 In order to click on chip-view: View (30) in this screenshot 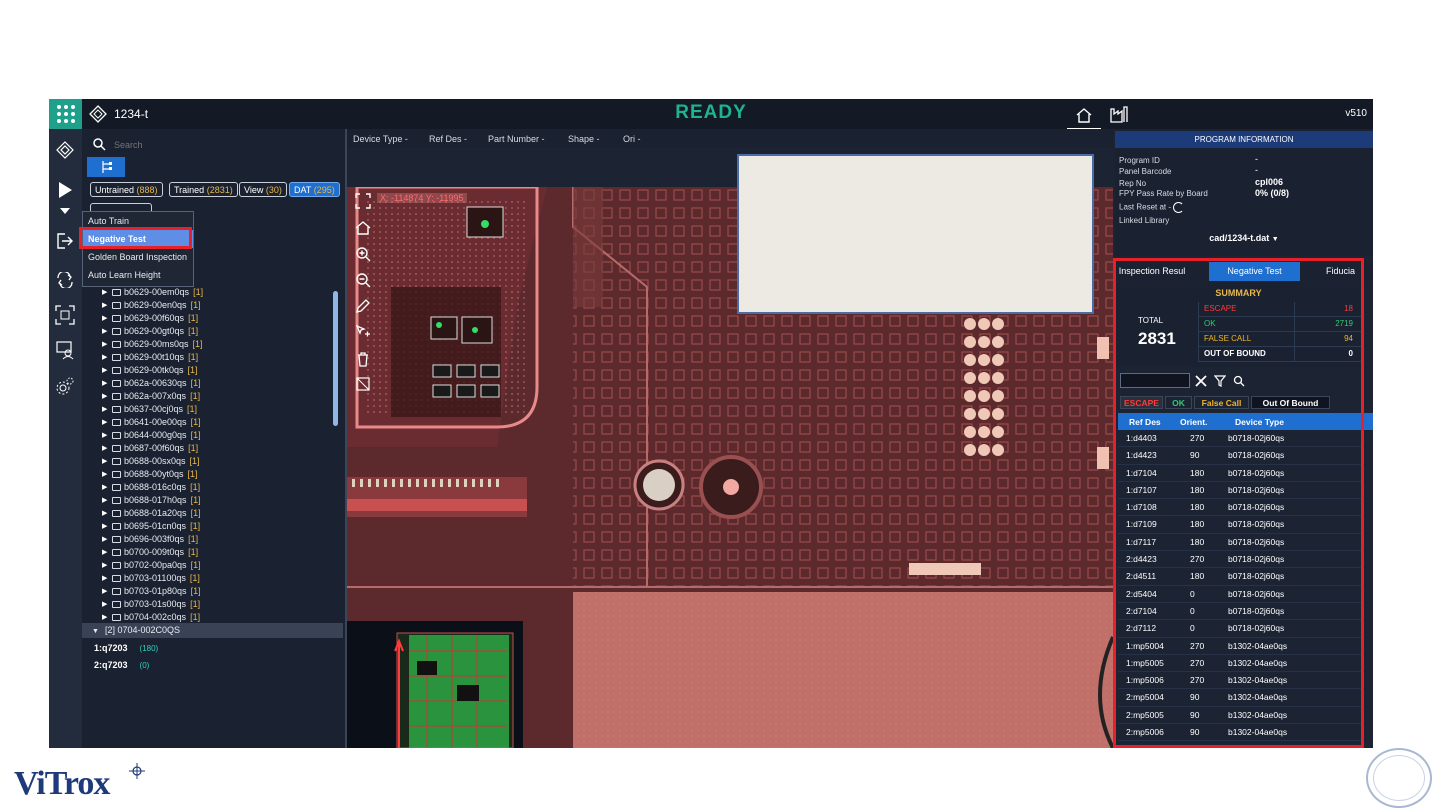, I will do `click(263, 189)`.